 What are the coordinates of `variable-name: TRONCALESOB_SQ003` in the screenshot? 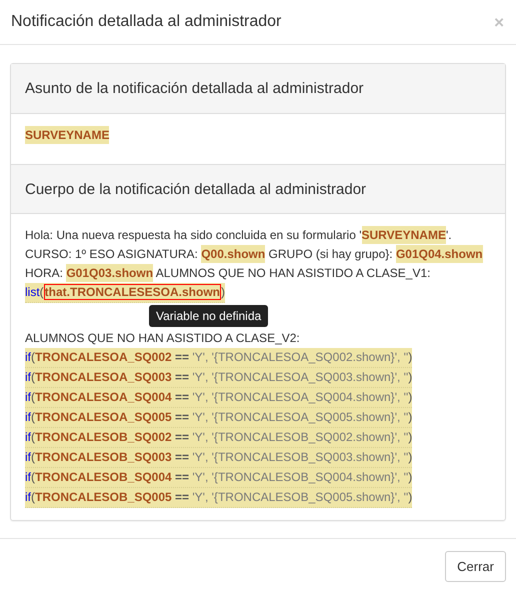 It's located at (103, 457).